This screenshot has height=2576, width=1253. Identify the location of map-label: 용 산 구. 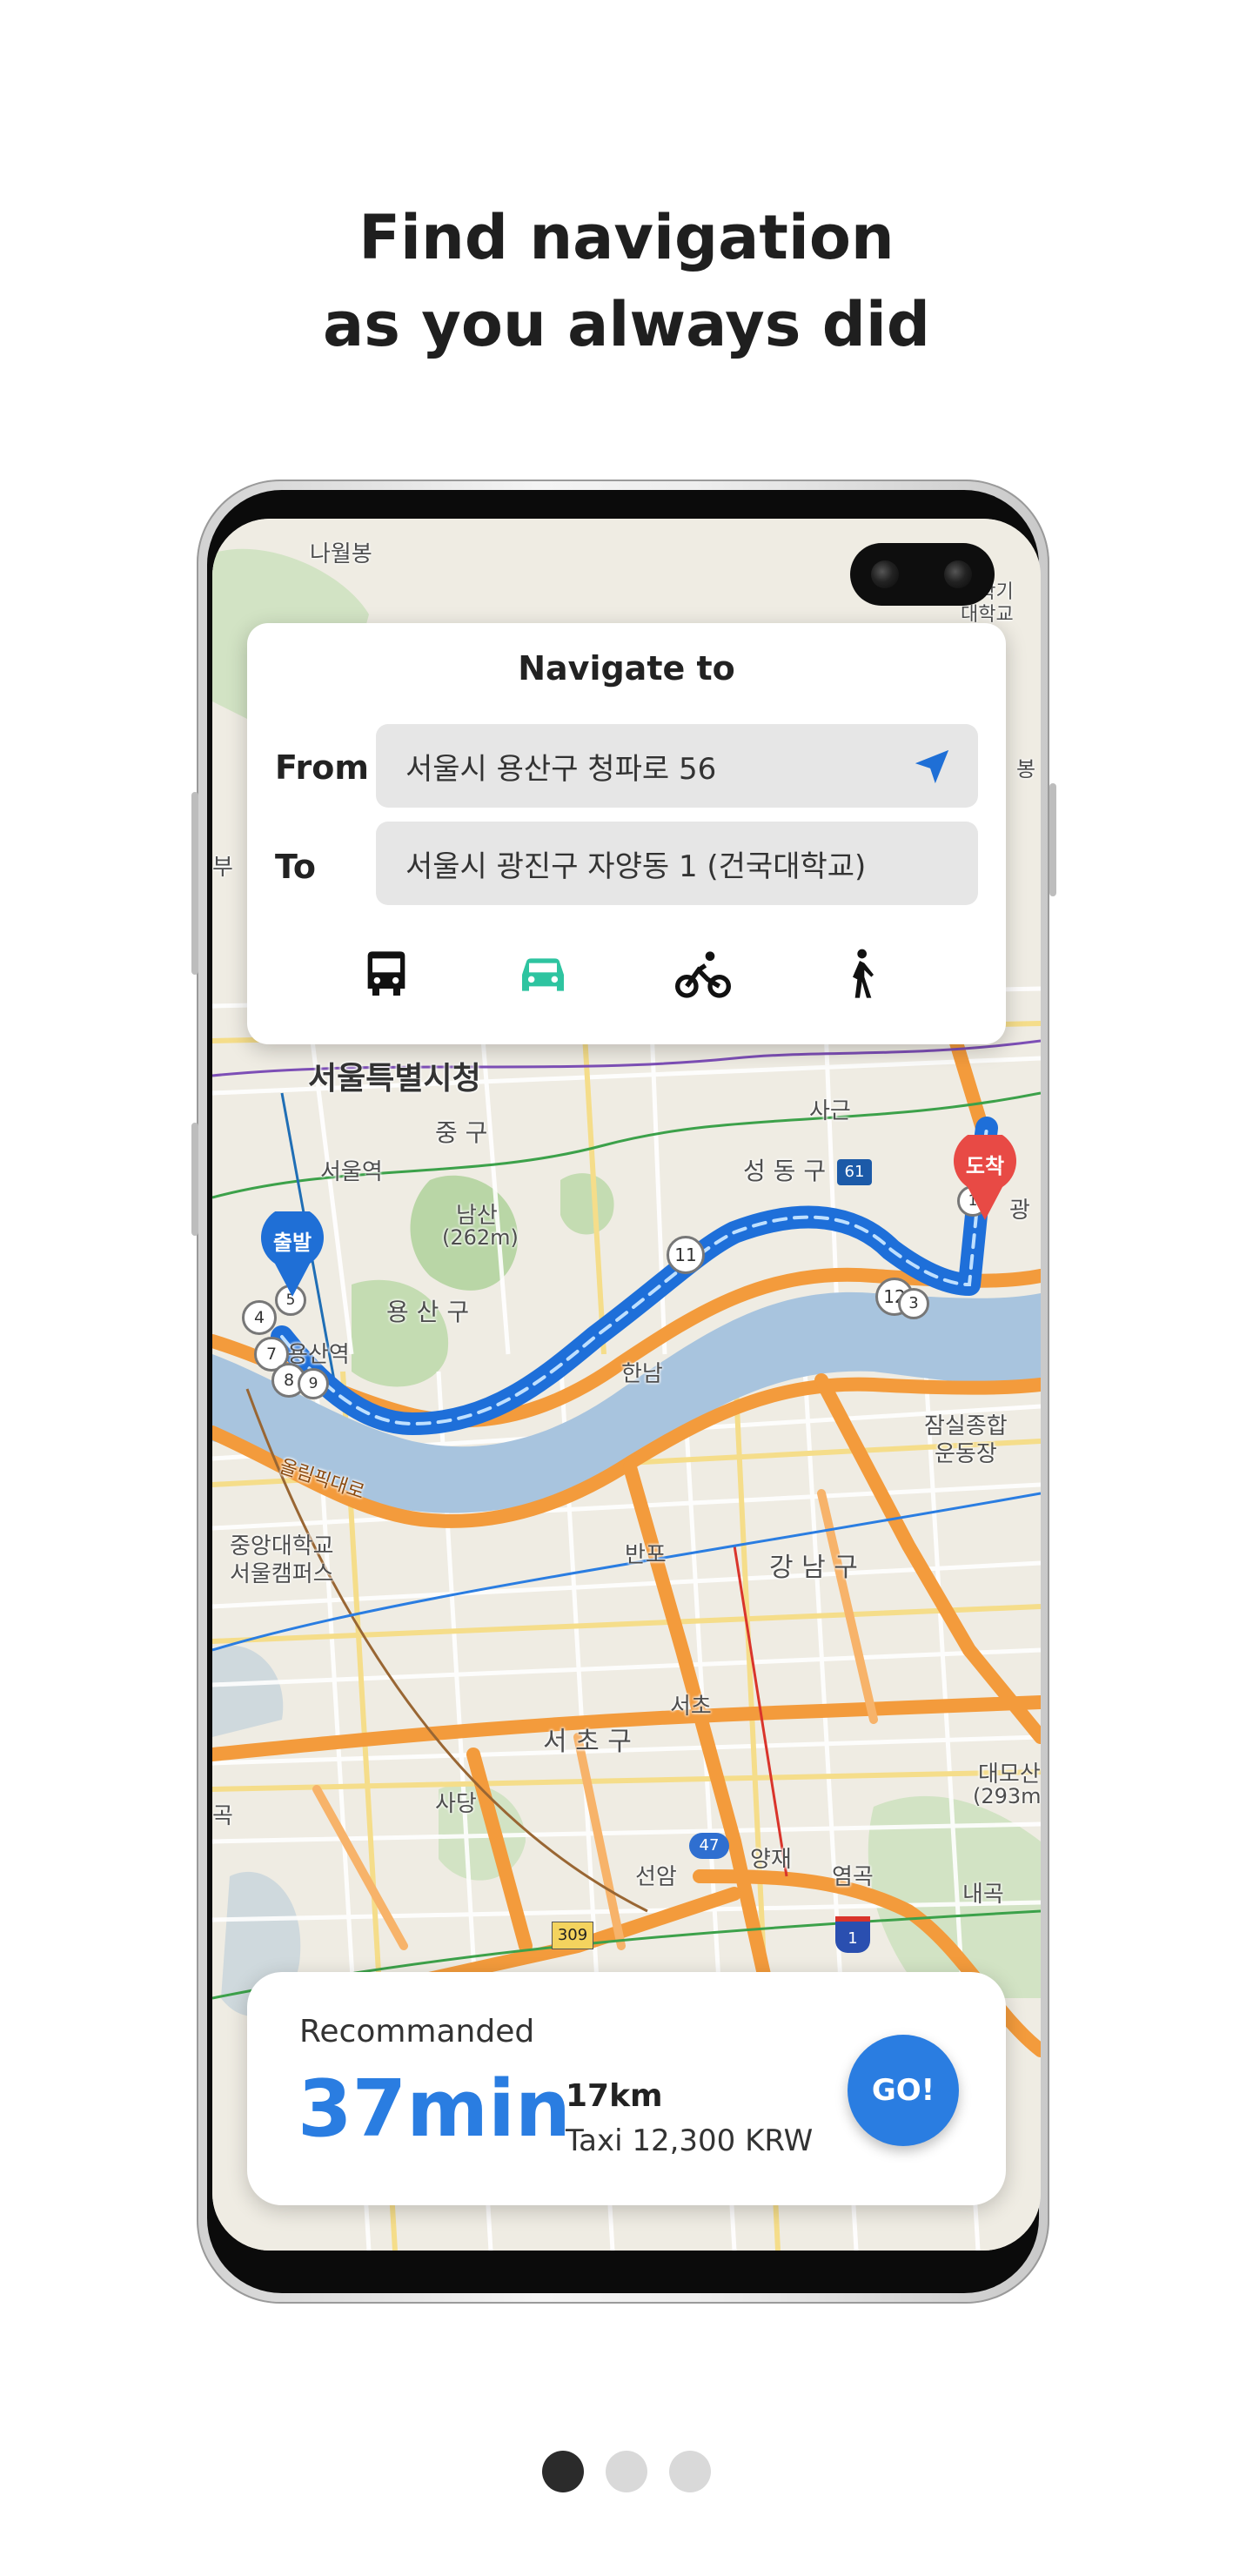
(428, 1312).